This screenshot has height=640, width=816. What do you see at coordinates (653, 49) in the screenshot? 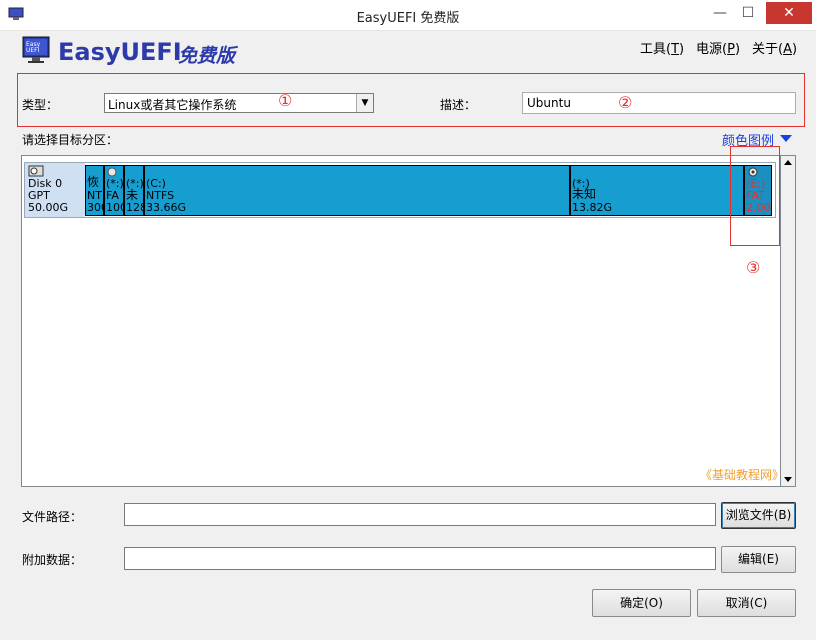
I see `menu-tools-label: 工具` at bounding box center [653, 49].